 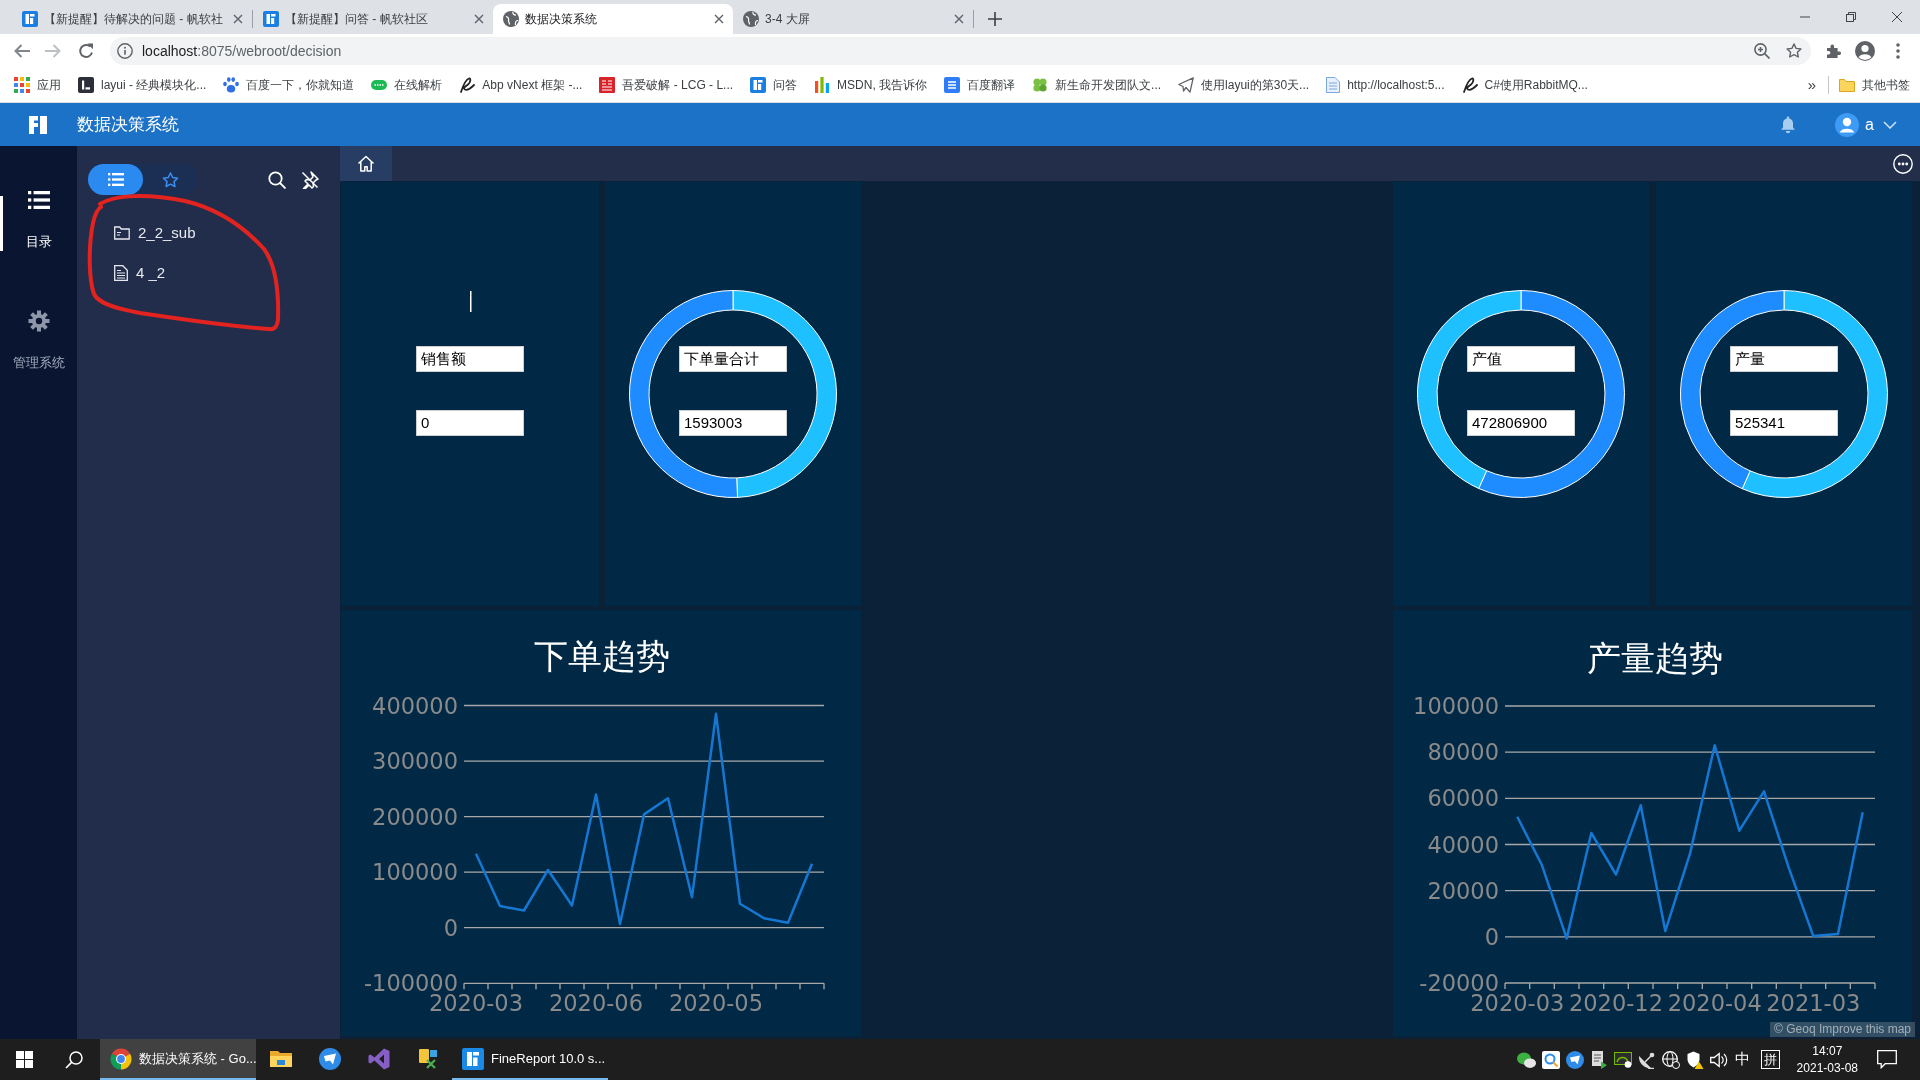 What do you see at coordinates (1655, 658) in the screenshot?
I see `chart-title: 产量趋势` at bounding box center [1655, 658].